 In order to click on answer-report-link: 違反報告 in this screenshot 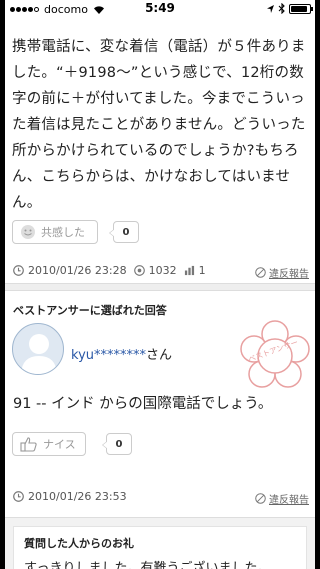, I will do `click(282, 498)`.